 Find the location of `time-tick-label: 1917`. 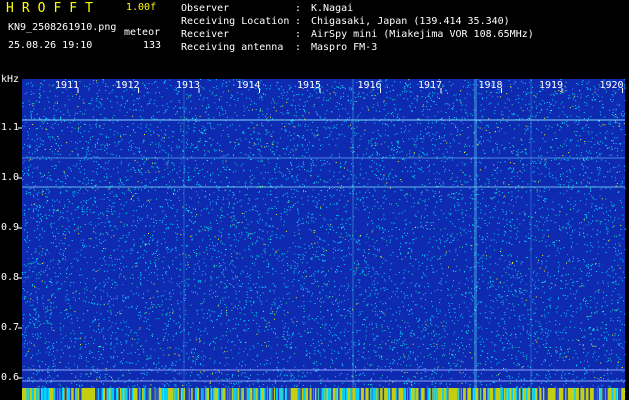

time-tick-label: 1917 is located at coordinates (430, 85).